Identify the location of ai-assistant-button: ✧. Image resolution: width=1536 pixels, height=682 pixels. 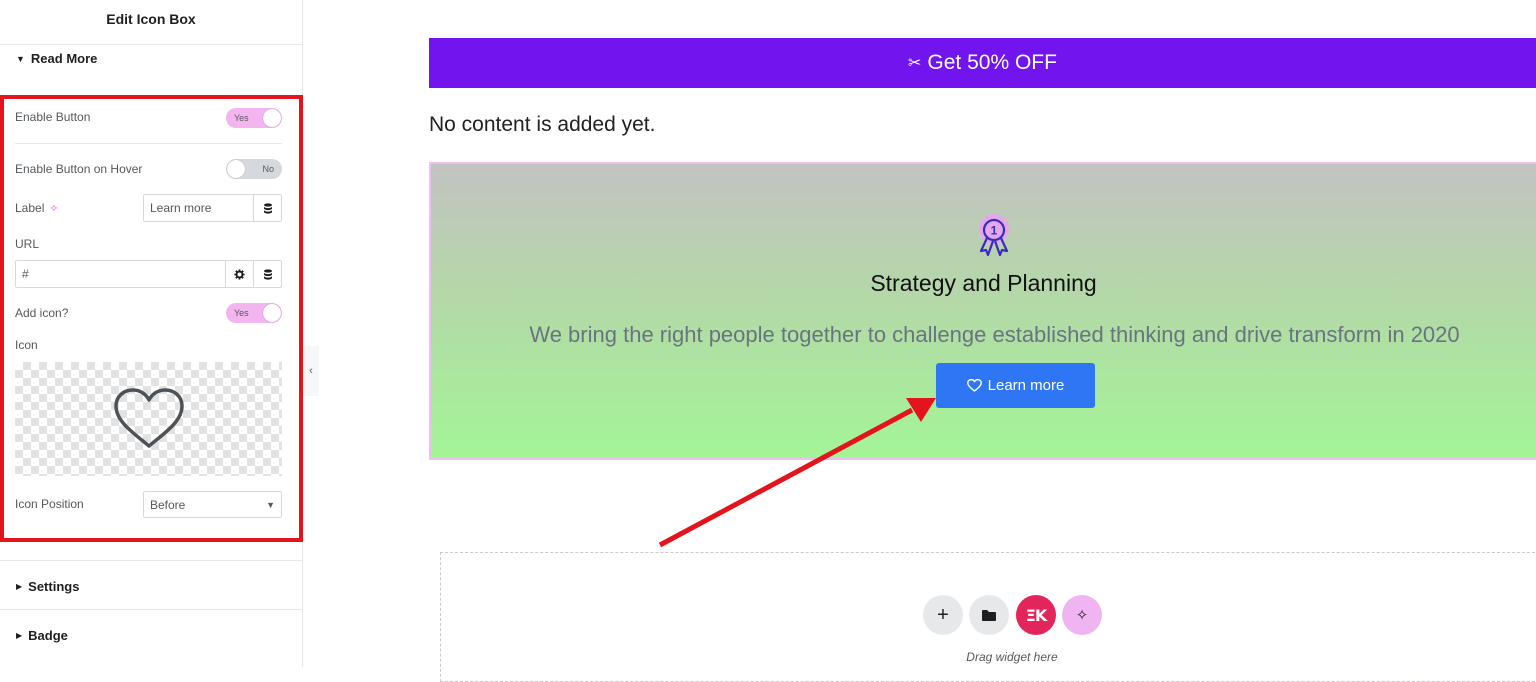
(1082, 615).